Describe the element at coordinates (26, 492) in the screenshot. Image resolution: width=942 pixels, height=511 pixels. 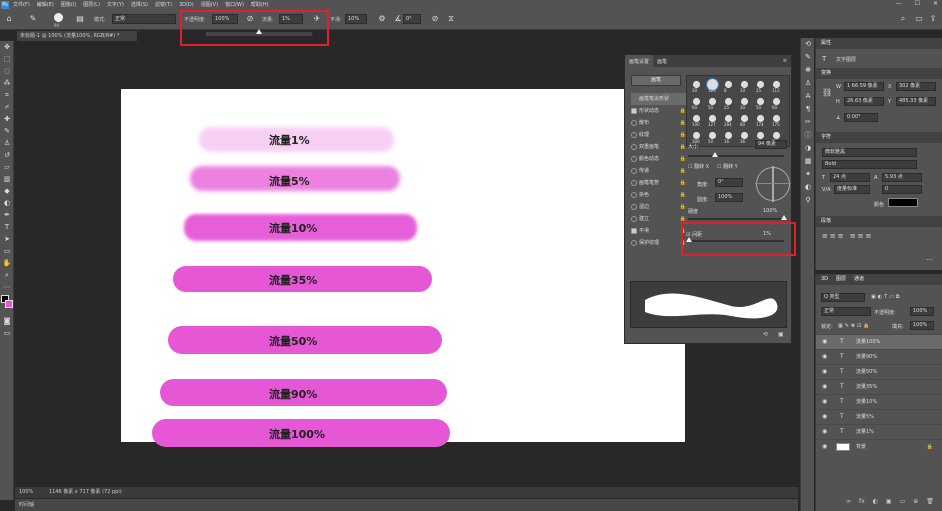
I see `zoom-readout: 100%` at that location.